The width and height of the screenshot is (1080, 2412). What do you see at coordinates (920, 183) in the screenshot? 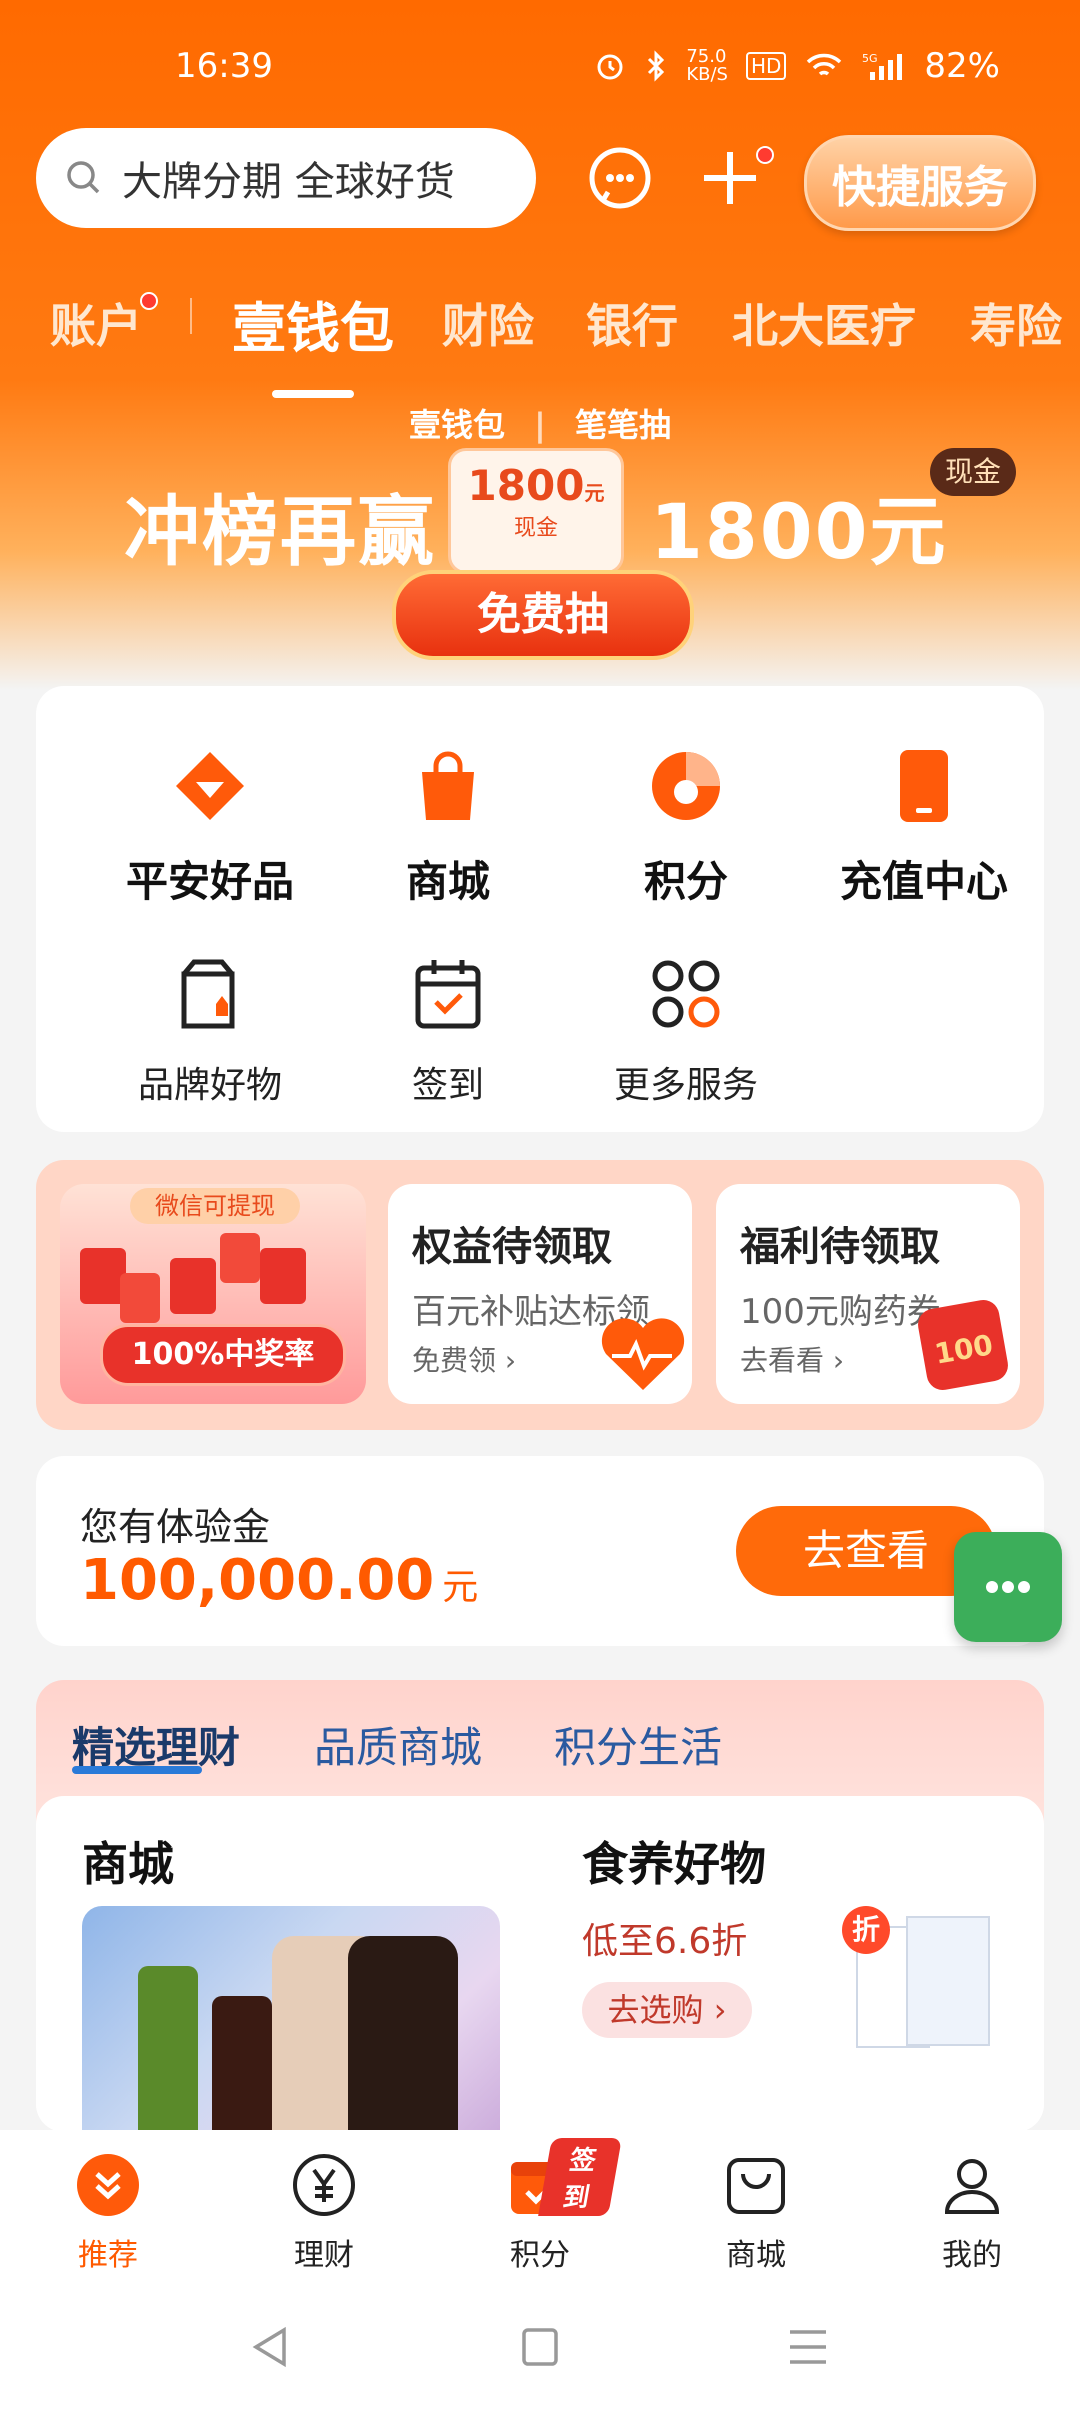
I see `quick-service-button: 快捷服务` at bounding box center [920, 183].